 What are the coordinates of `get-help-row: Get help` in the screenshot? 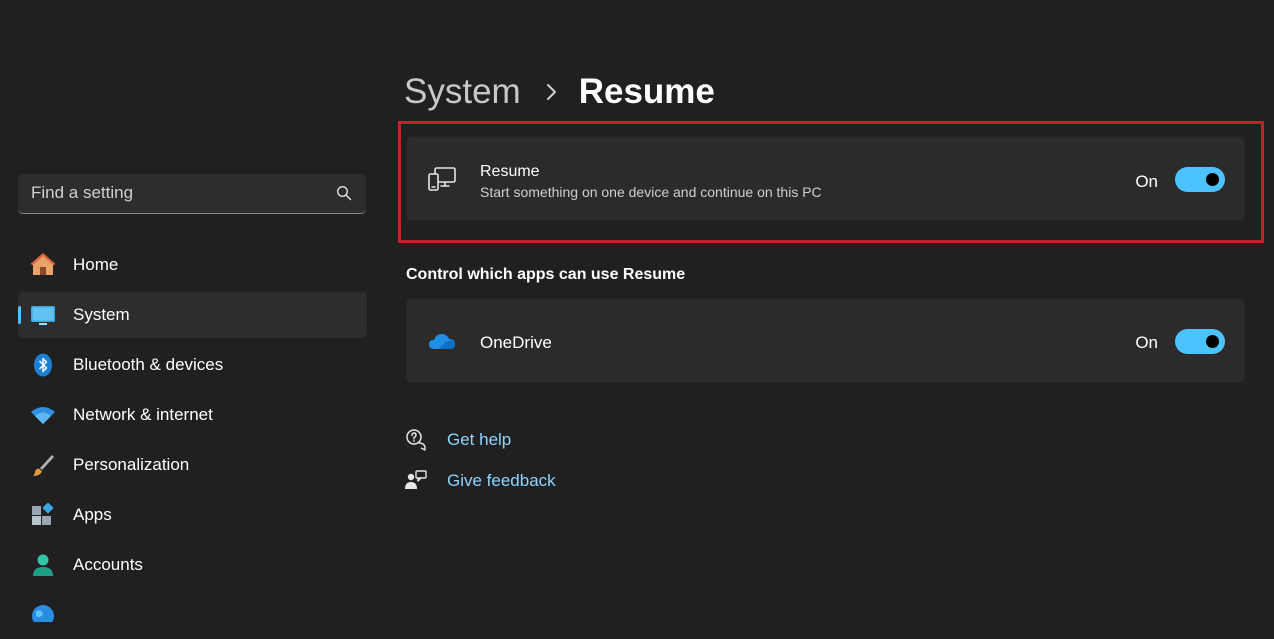 It's located at (457, 440).